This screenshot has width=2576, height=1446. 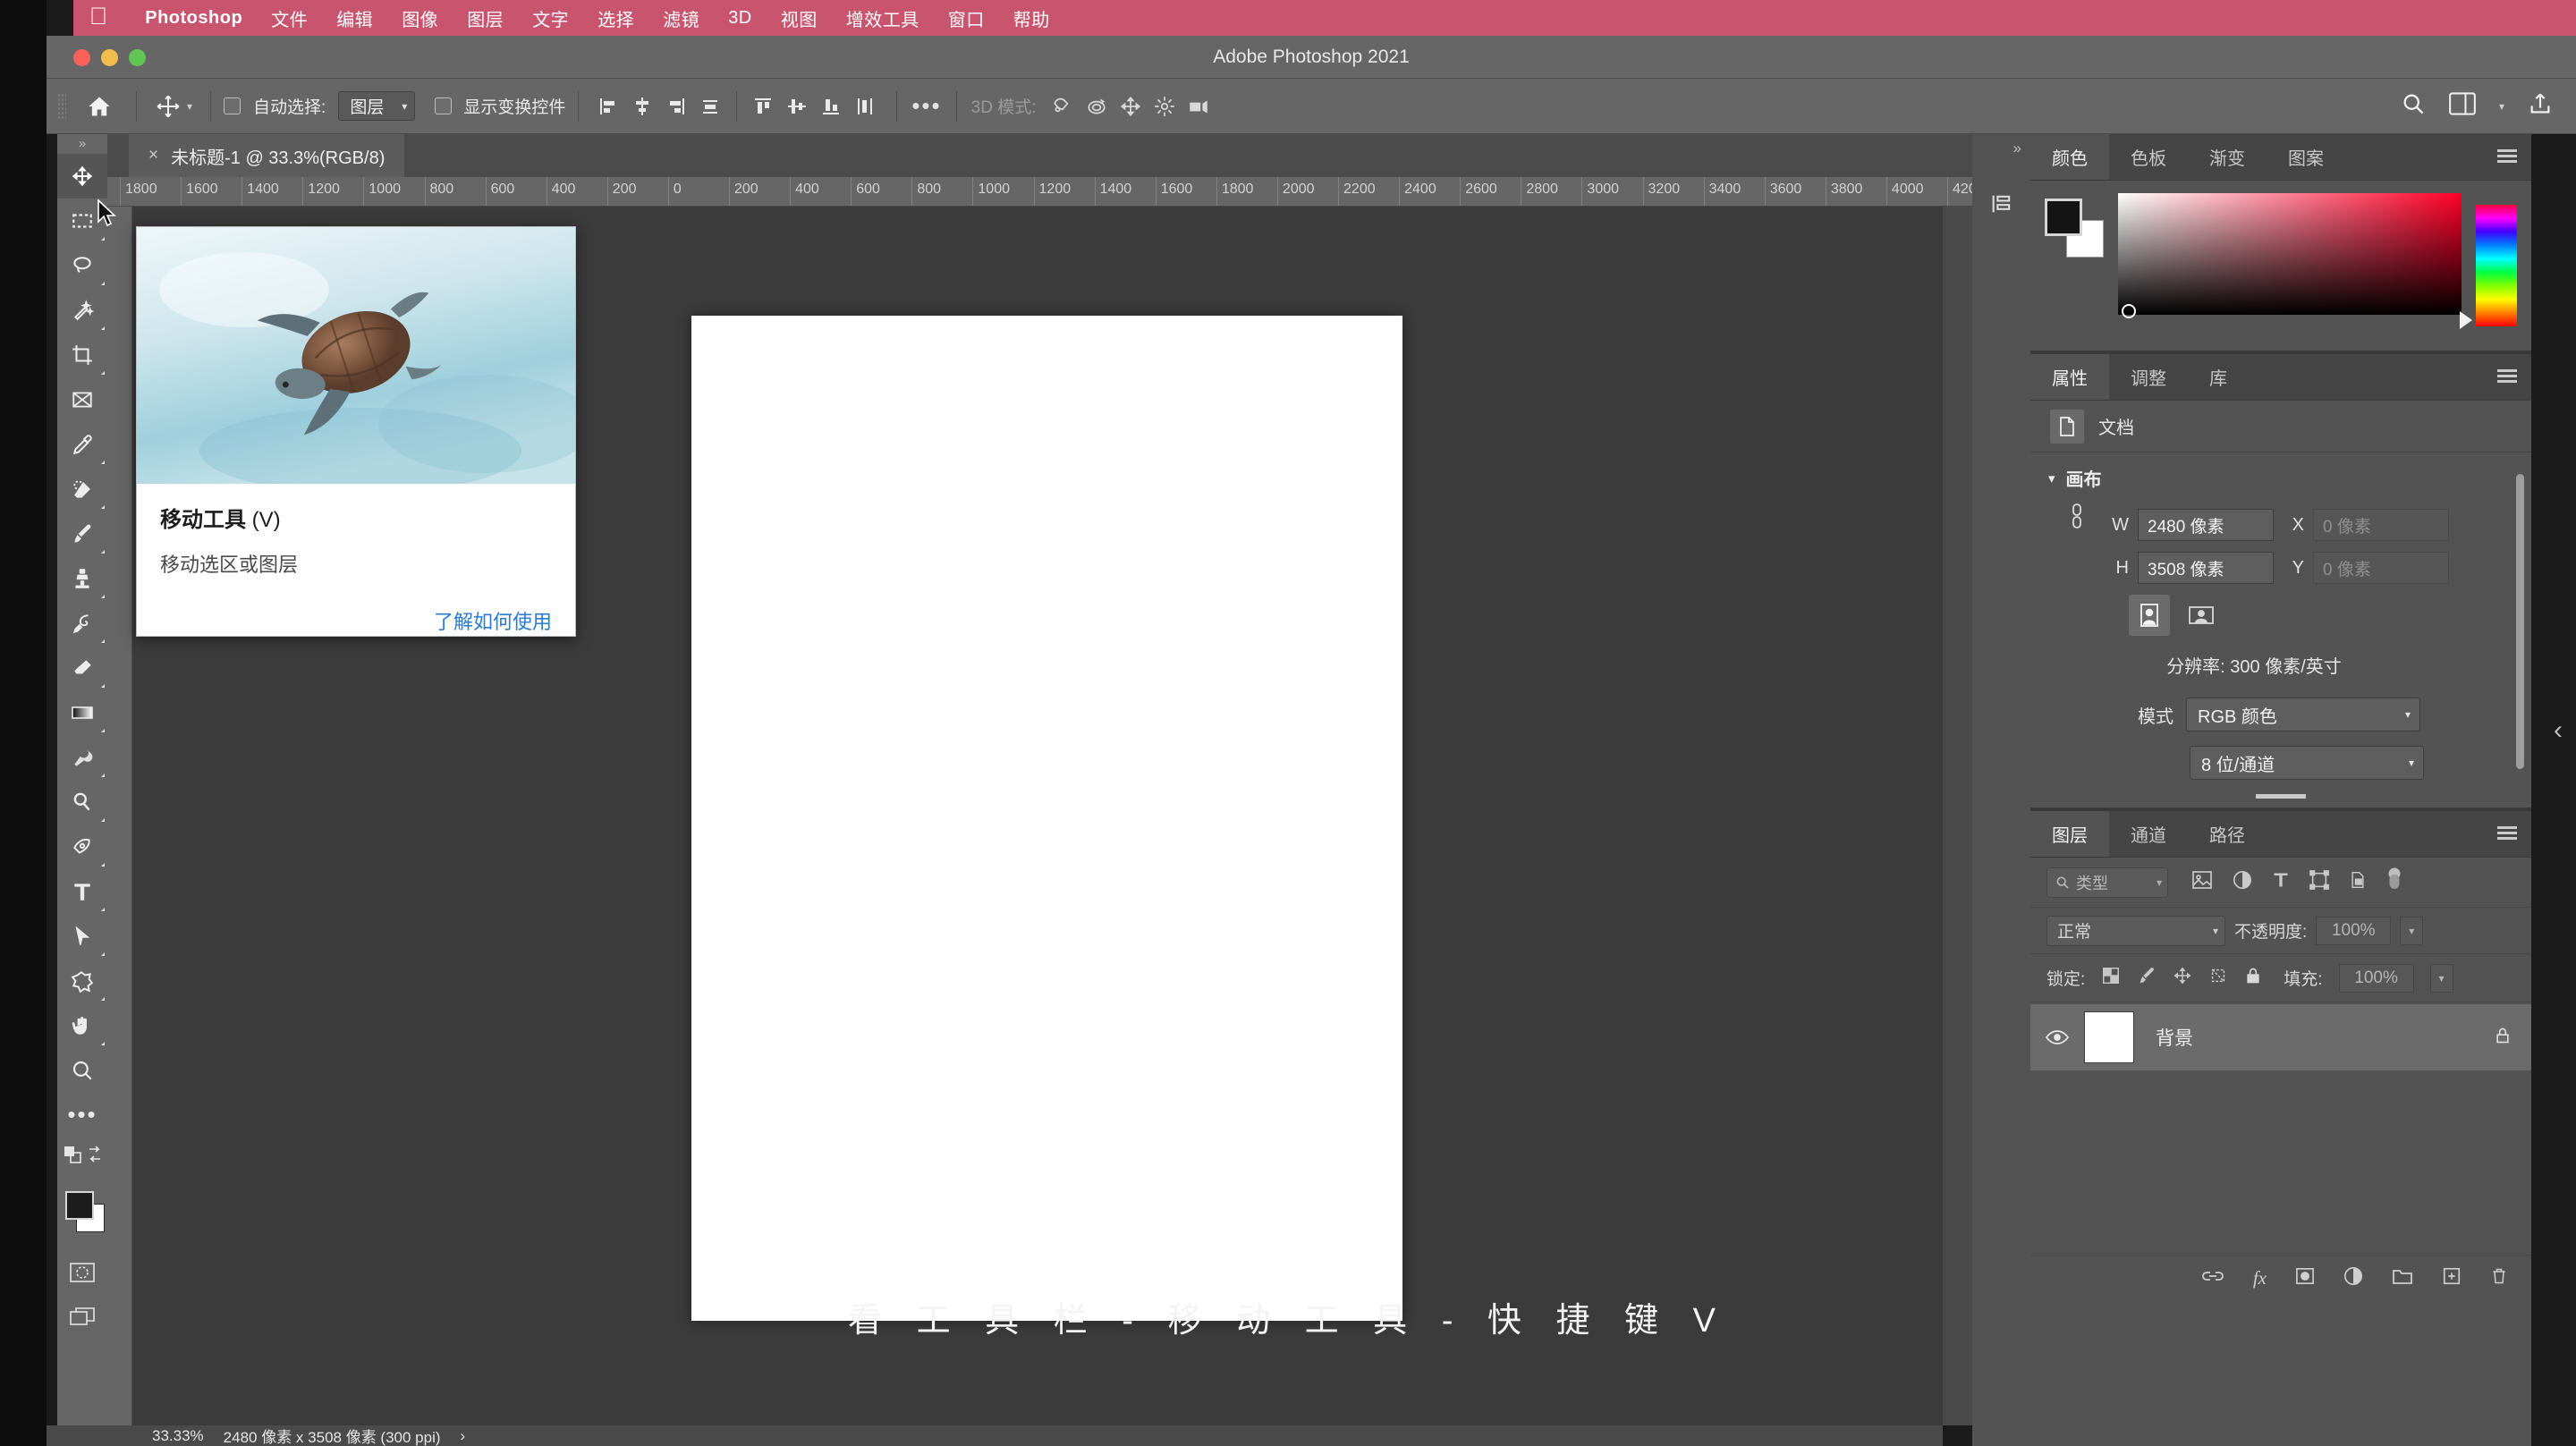 I want to click on lock-all-icon, so click(x=2253, y=978).